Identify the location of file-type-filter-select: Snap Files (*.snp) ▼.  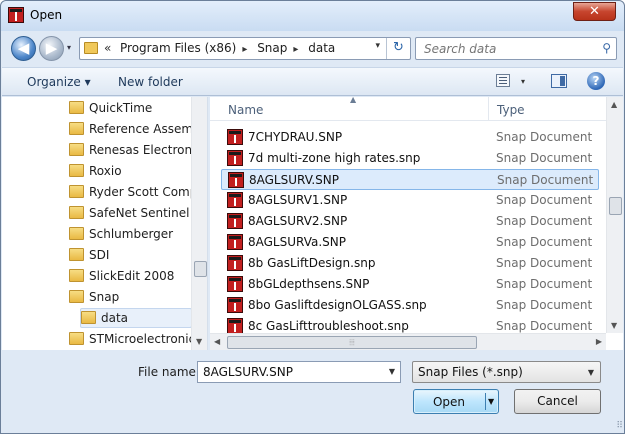
(506, 372).